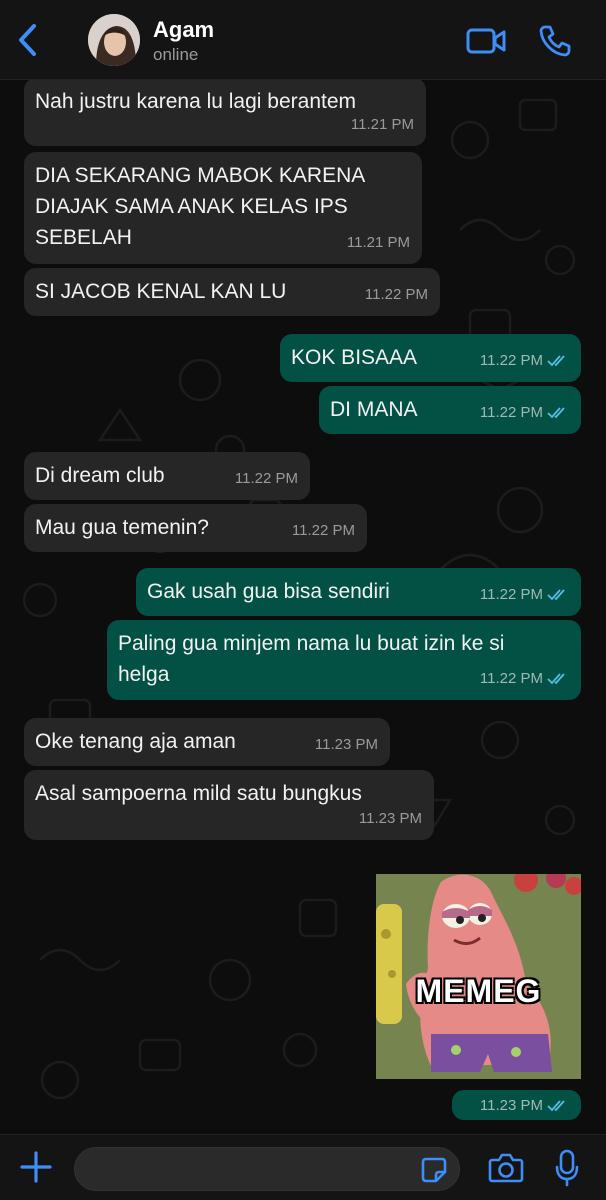 This screenshot has height=1200, width=606. I want to click on message-composer, so click(303, 1167).